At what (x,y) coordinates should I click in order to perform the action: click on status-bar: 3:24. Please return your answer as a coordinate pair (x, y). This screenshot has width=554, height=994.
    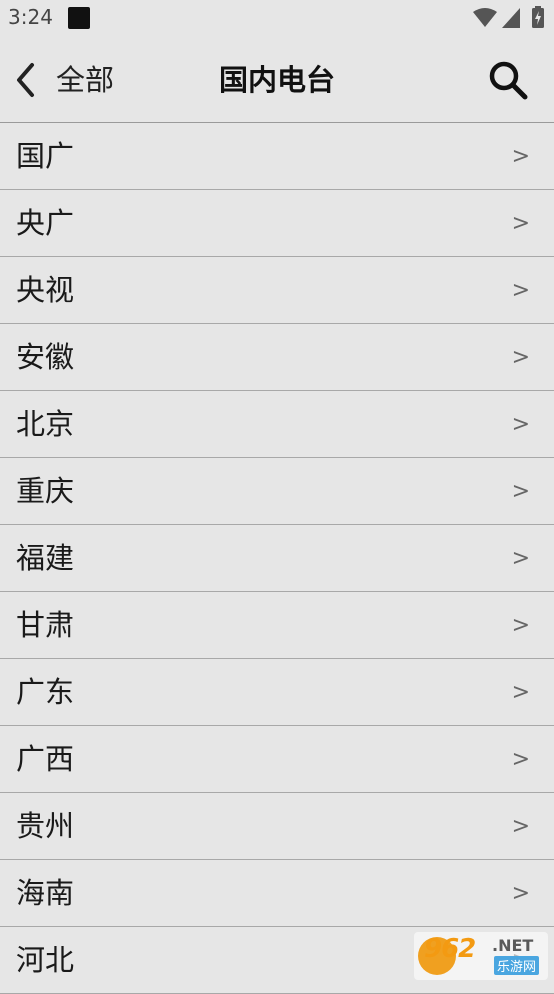
    Looking at the image, I should click on (277, 19).